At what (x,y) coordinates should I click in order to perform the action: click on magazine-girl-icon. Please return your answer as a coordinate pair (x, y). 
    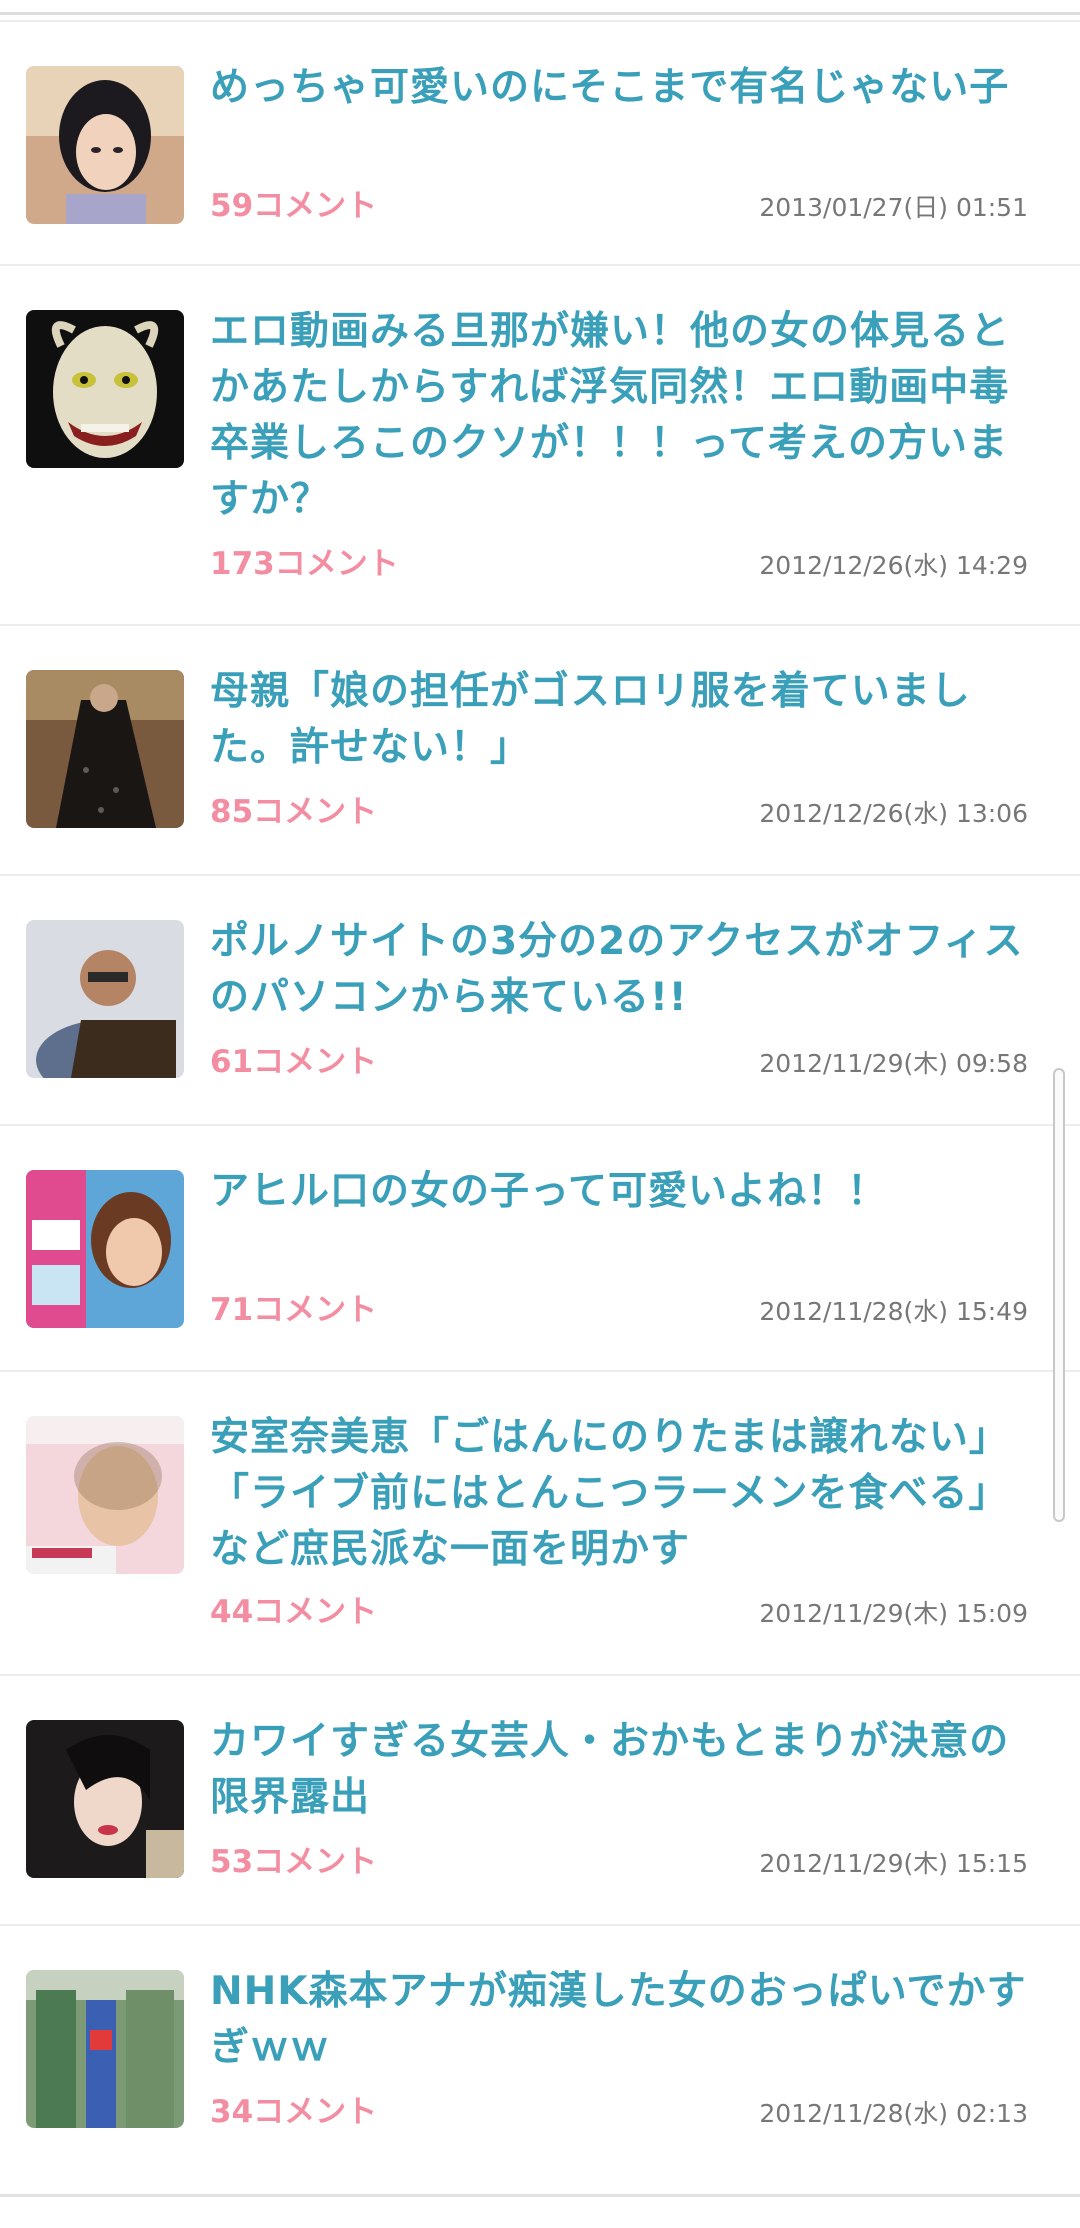
    Looking at the image, I should click on (105, 1249).